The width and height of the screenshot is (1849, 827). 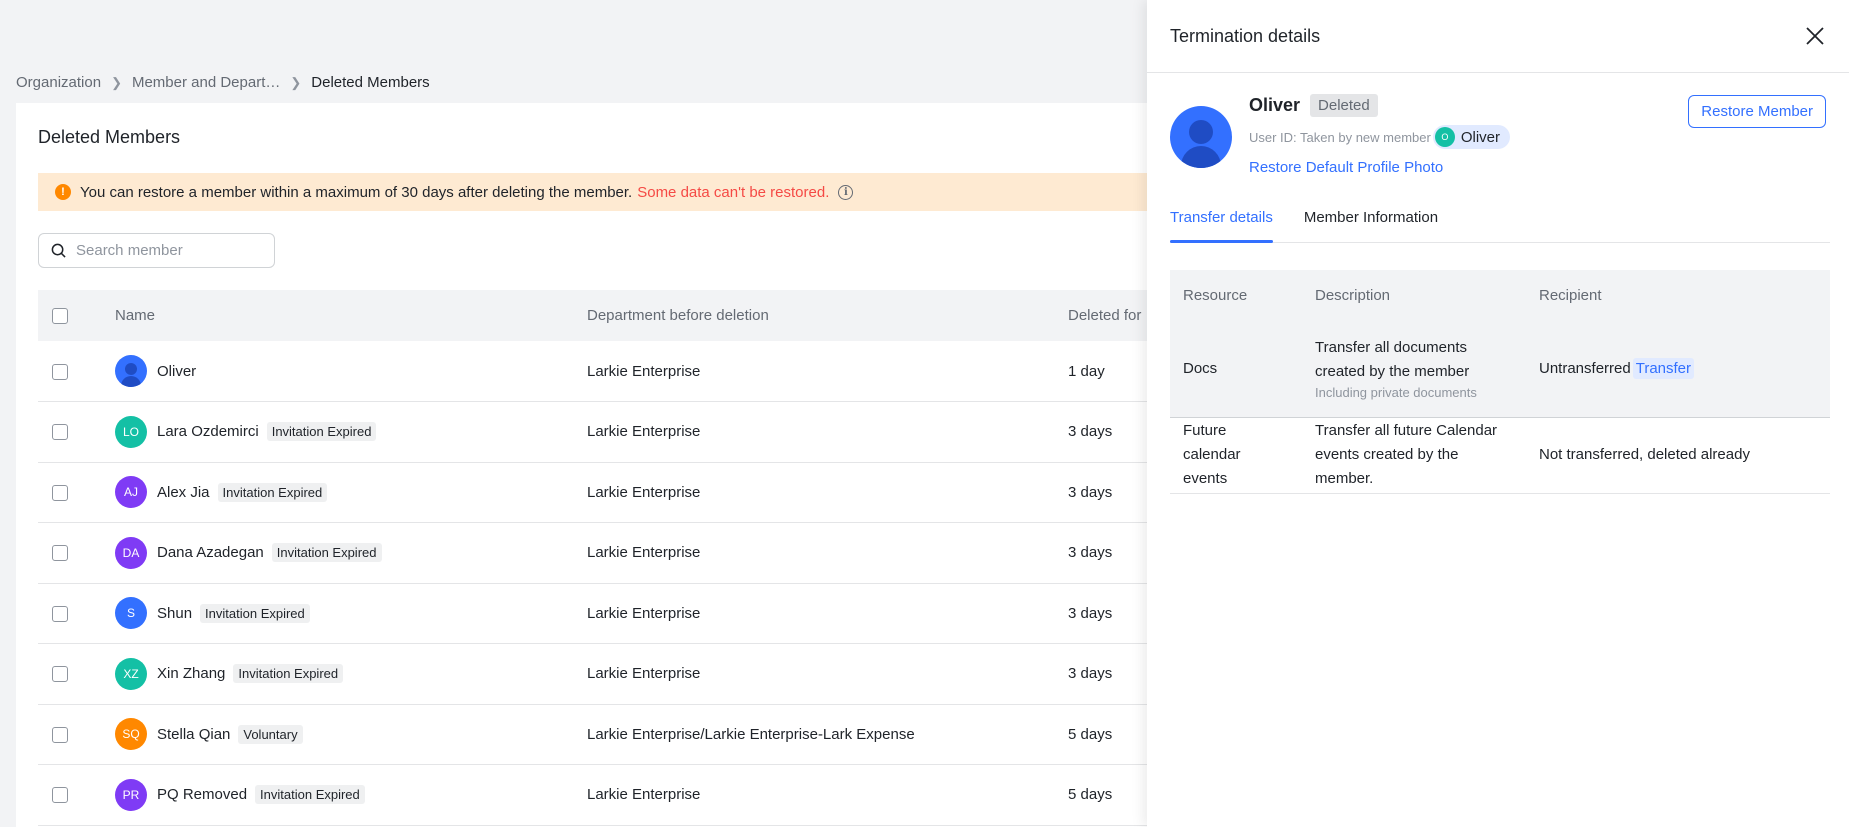 What do you see at coordinates (1585, 368) in the screenshot?
I see `recipient-status: Untransferred` at bounding box center [1585, 368].